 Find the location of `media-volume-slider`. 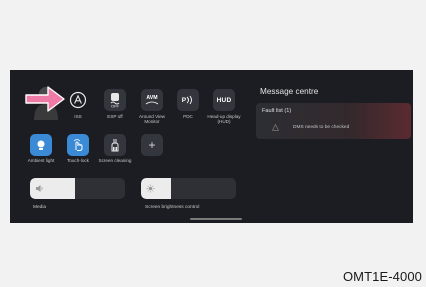

media-volume-slider is located at coordinates (77, 188).